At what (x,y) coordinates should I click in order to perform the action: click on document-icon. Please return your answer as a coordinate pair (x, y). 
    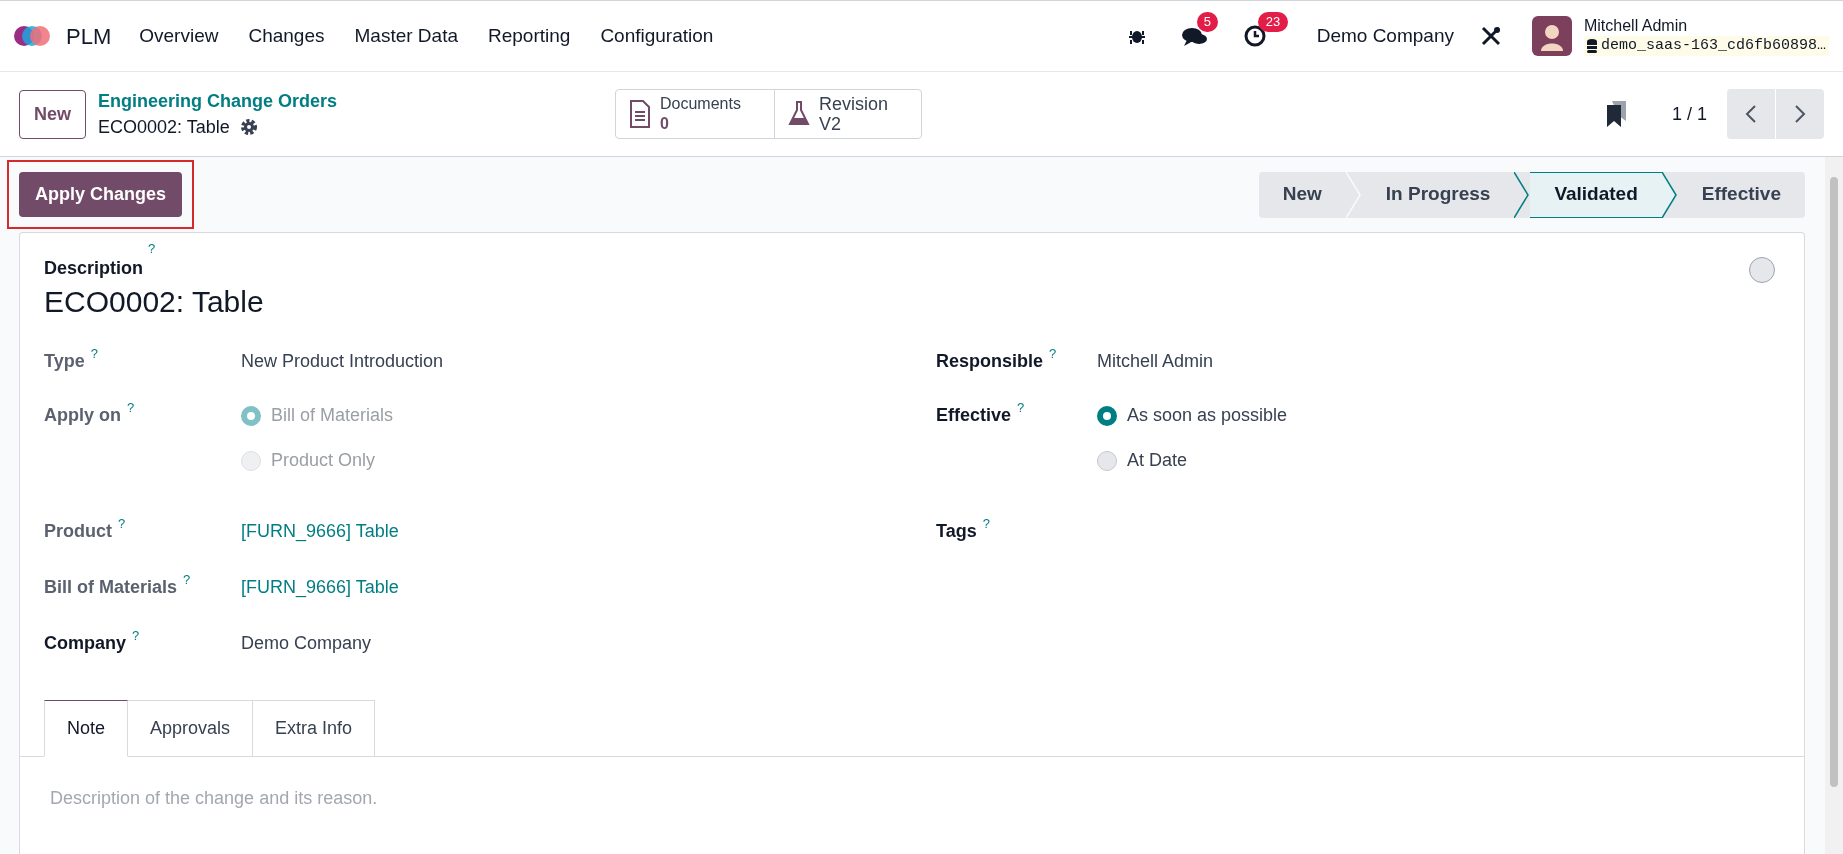
    Looking at the image, I should click on (640, 114).